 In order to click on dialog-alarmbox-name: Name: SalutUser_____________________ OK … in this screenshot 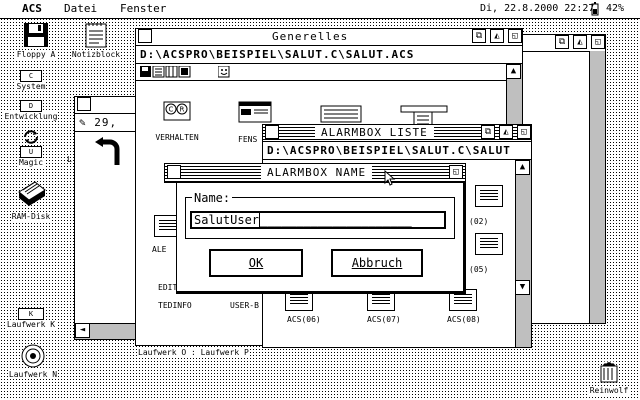, I will do `click(321, 238)`.